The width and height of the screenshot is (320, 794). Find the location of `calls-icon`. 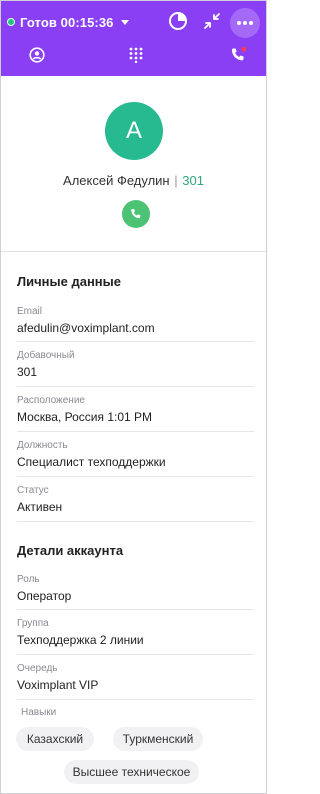

calls-icon is located at coordinates (239, 53).